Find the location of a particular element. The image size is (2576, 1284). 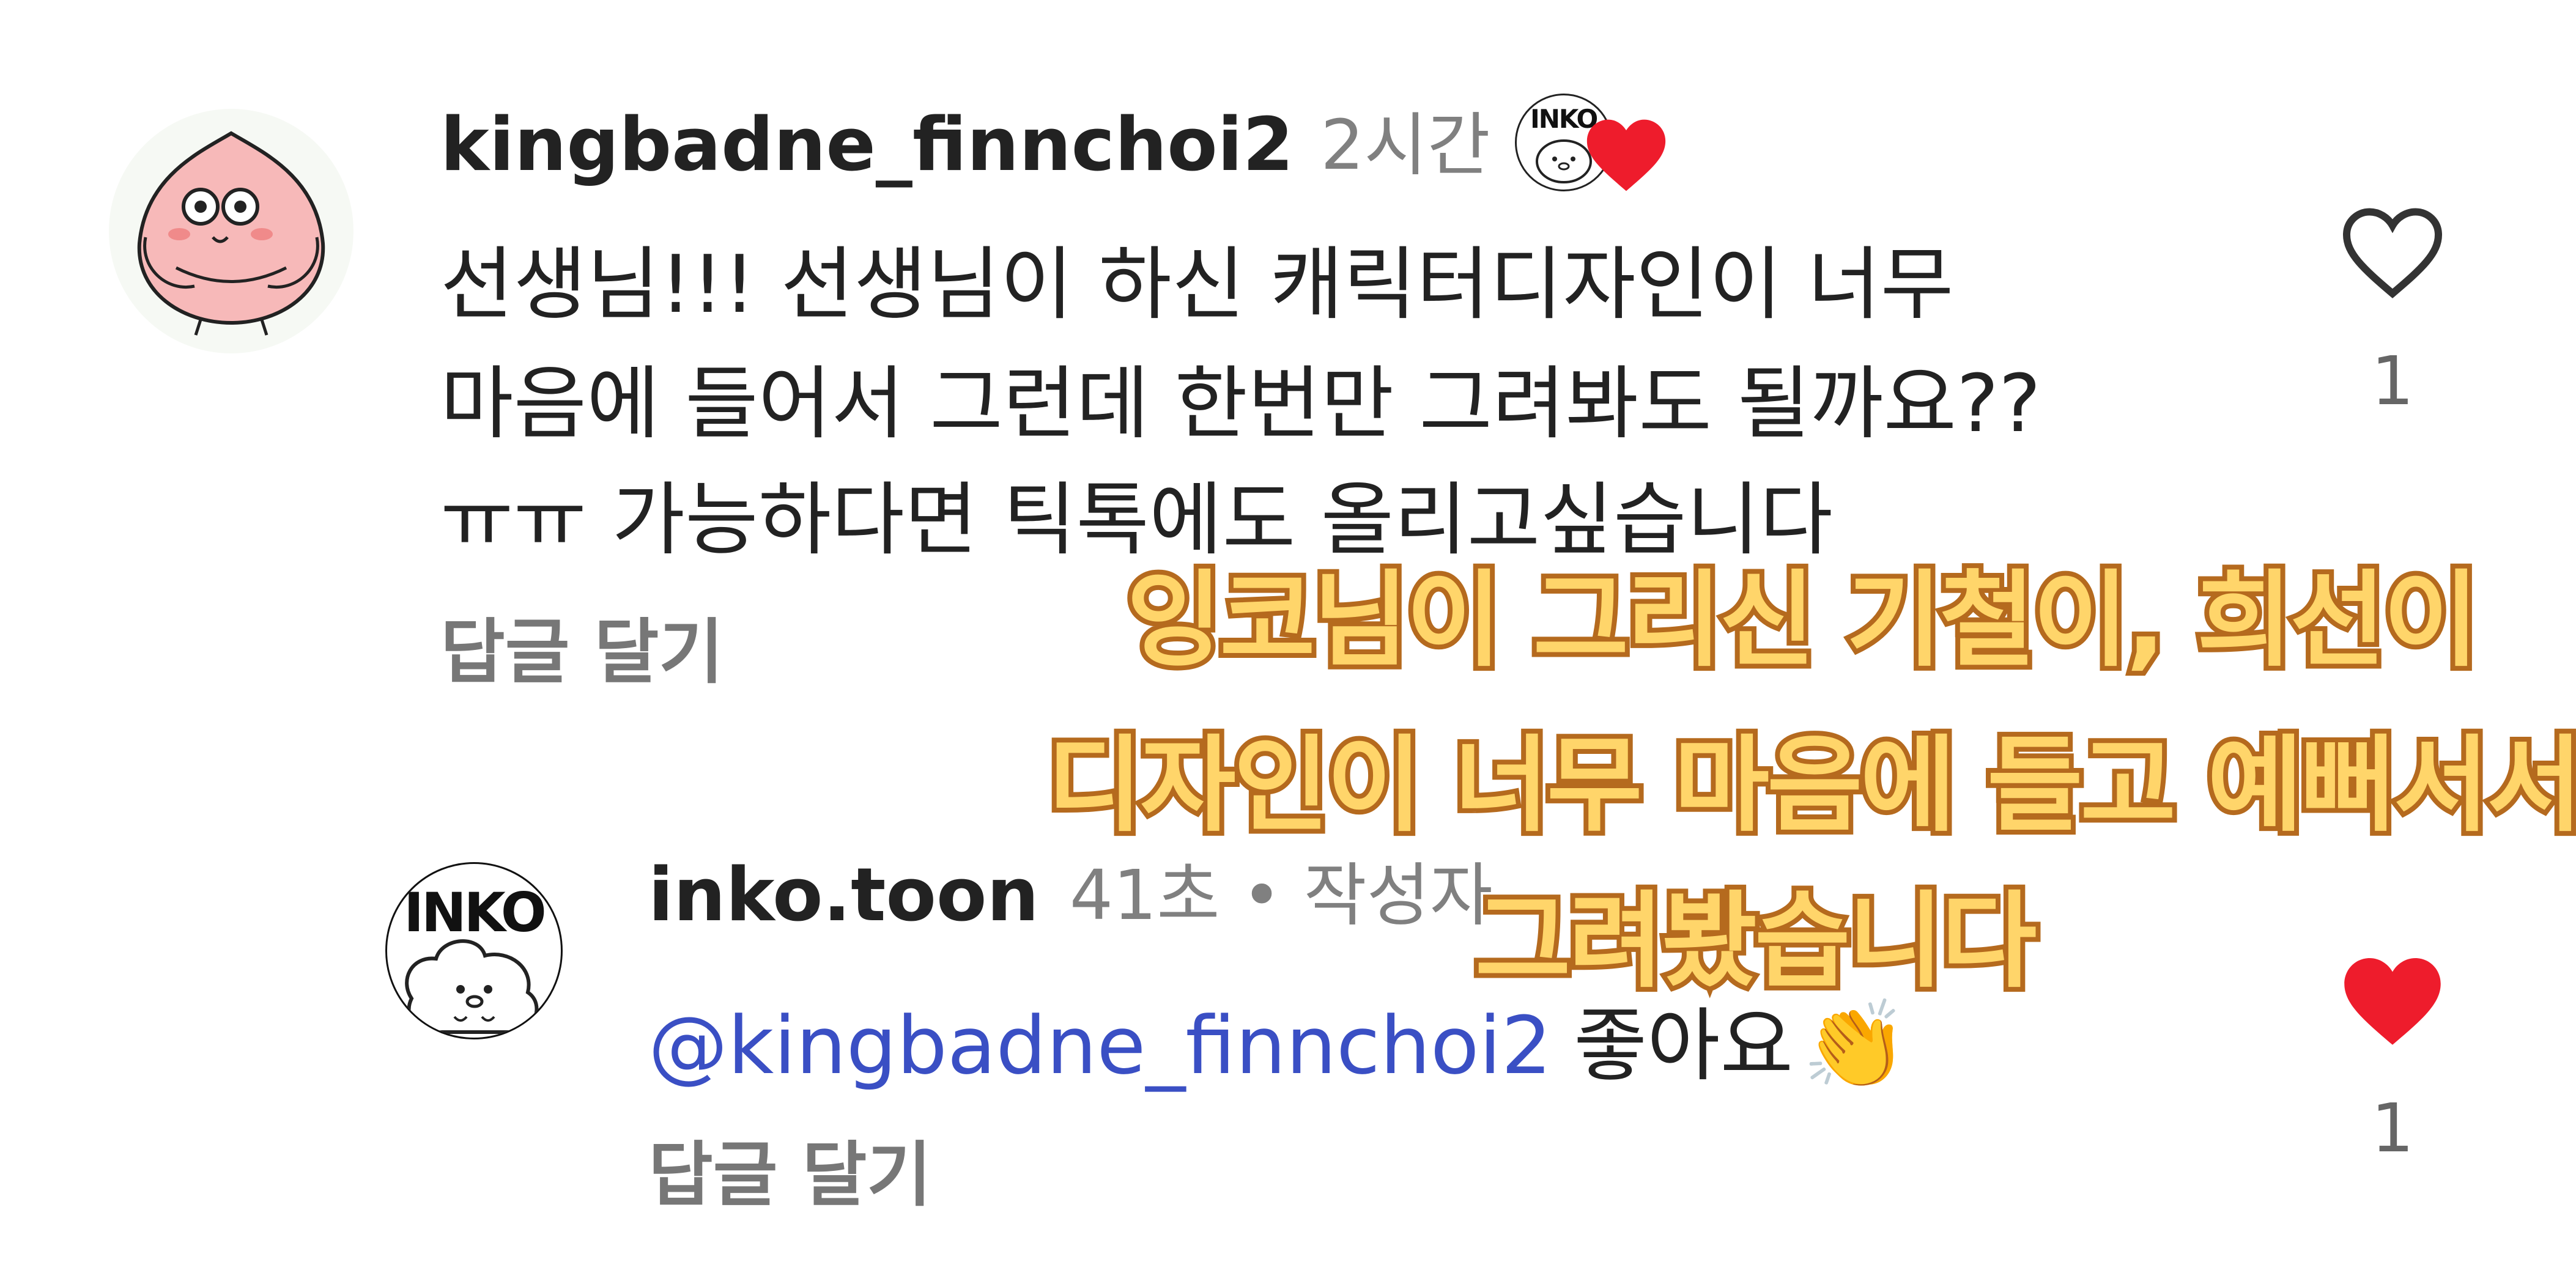

reply-text: 좋아요 is located at coordinates (1684, 1045).